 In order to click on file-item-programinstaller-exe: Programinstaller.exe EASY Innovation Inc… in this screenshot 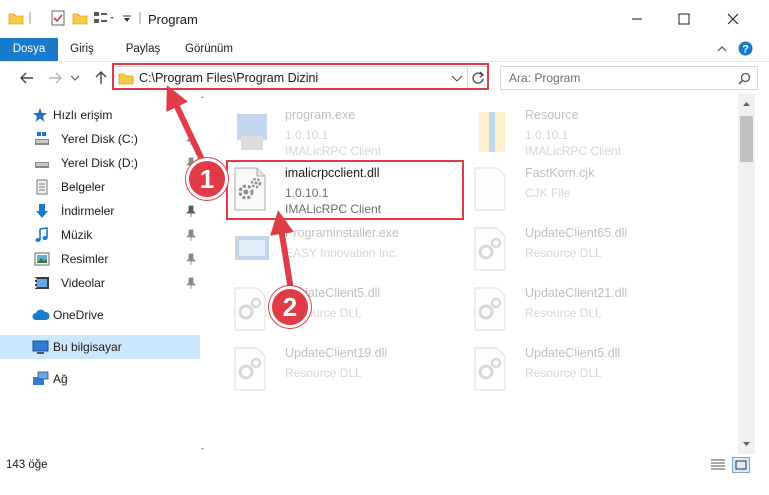, I will do `click(353, 250)`.